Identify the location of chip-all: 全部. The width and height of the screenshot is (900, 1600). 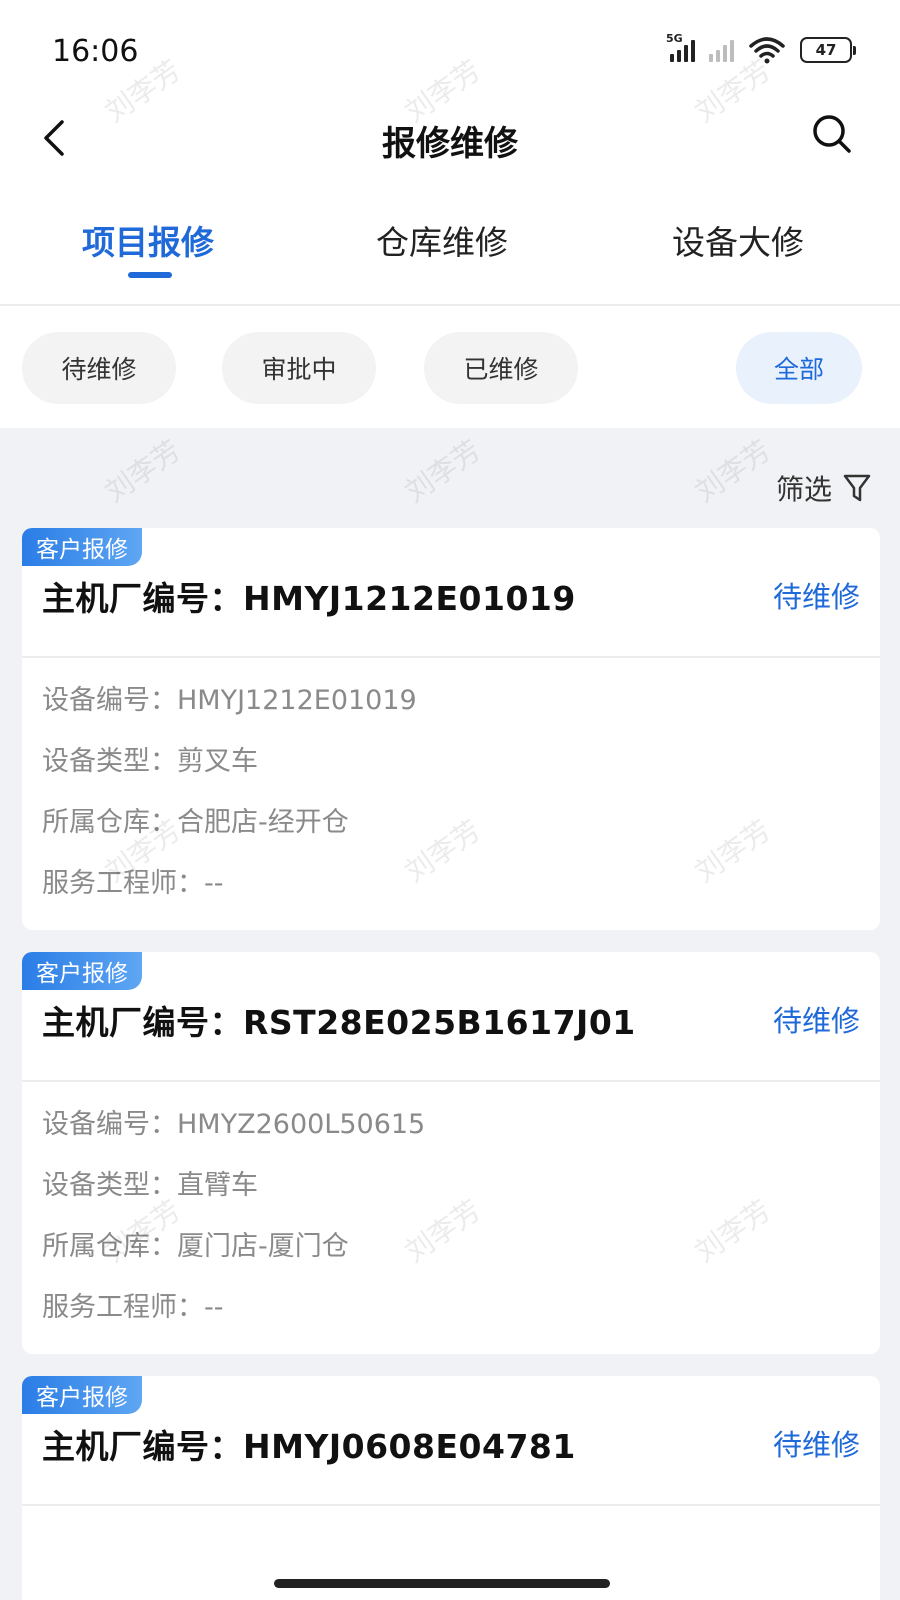
(799, 368).